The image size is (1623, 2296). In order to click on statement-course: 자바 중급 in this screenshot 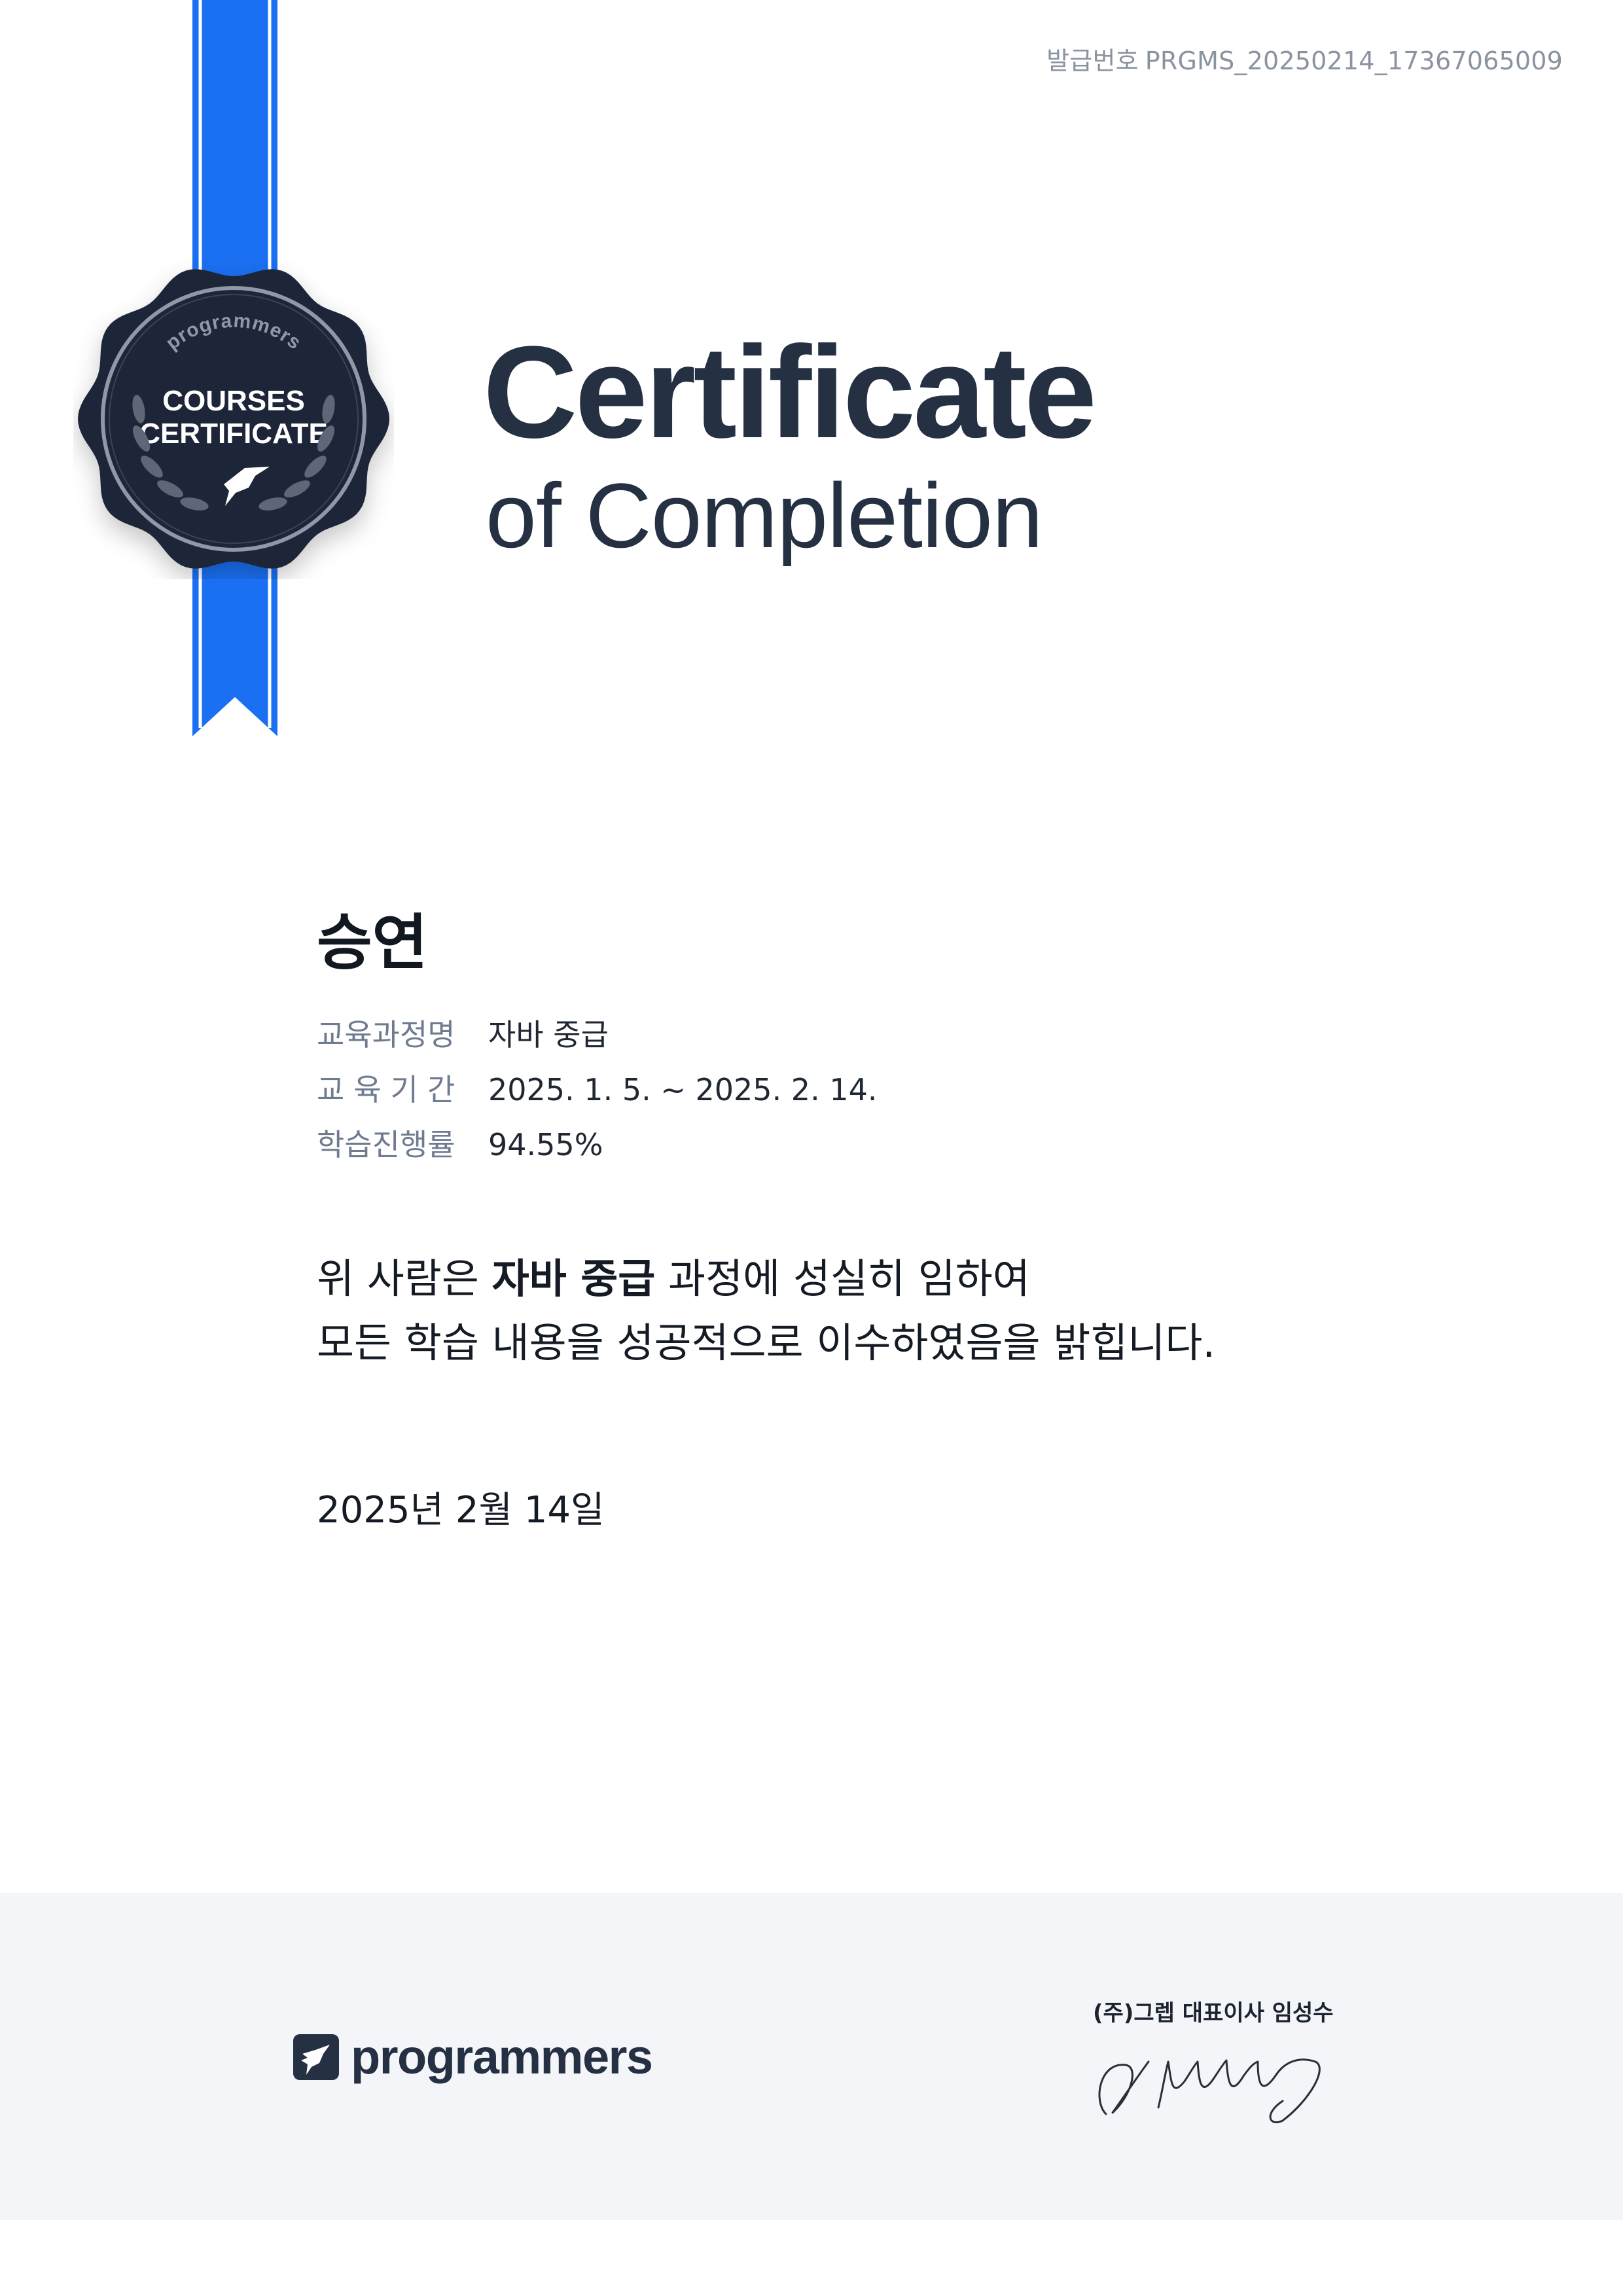, I will do `click(573, 1278)`.